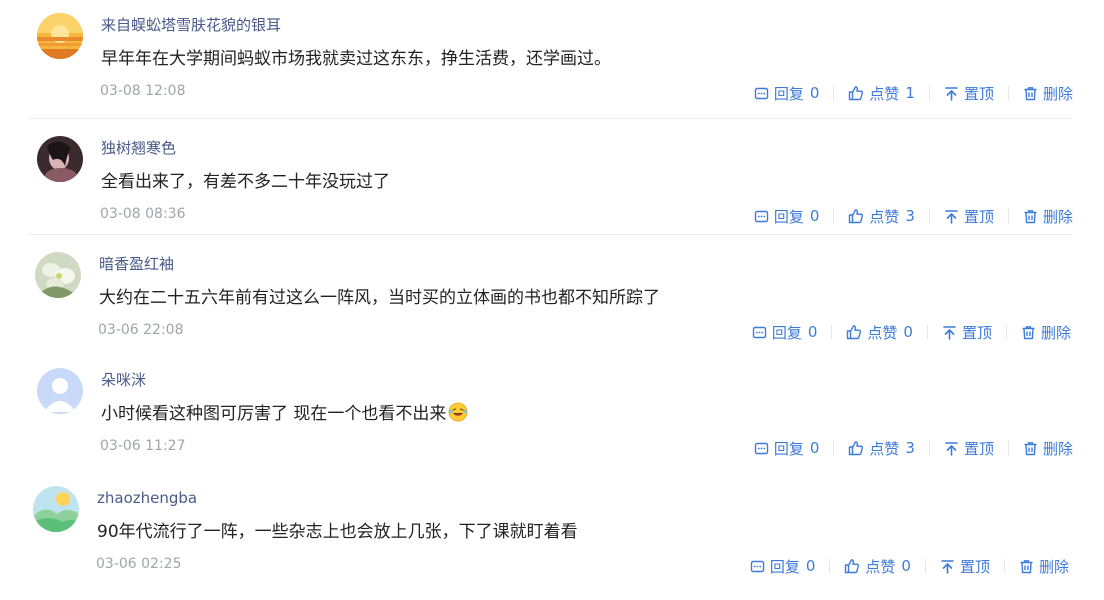  Describe the element at coordinates (143, 214) in the screenshot. I see `comment-time: 03-08 08:36` at that location.